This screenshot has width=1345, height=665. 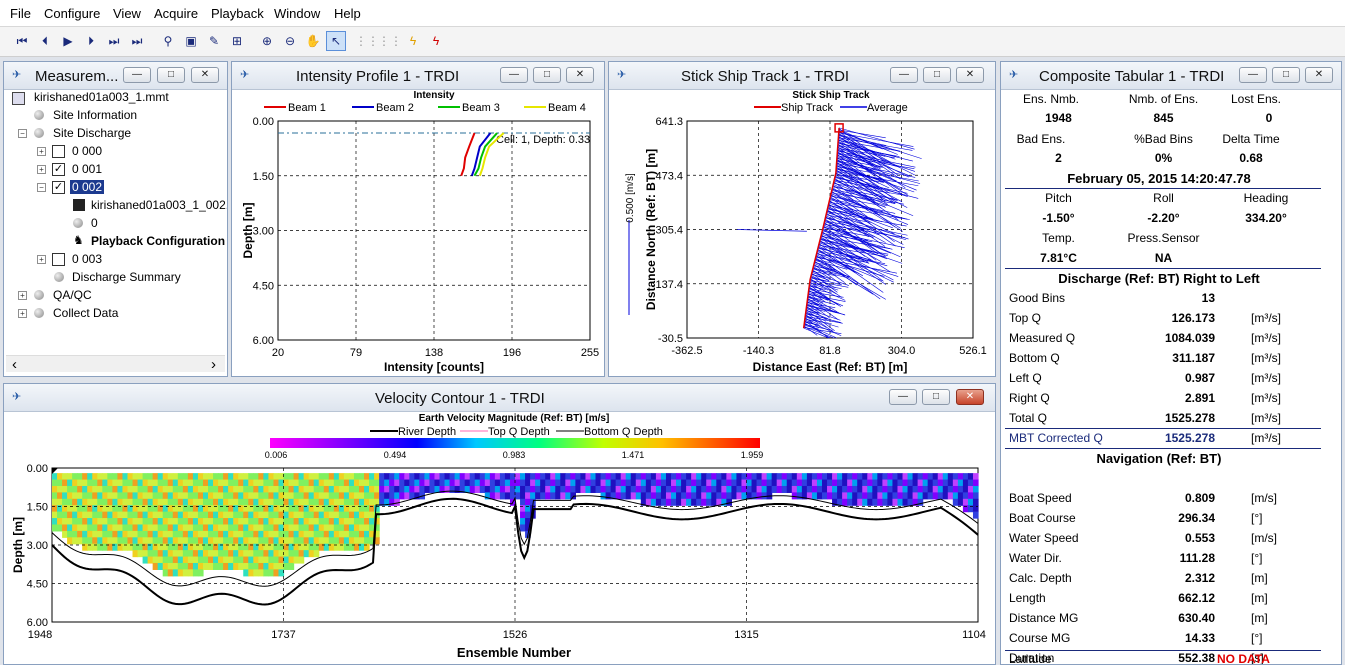 I want to click on grid-icon: ⊞, so click(x=237, y=41).